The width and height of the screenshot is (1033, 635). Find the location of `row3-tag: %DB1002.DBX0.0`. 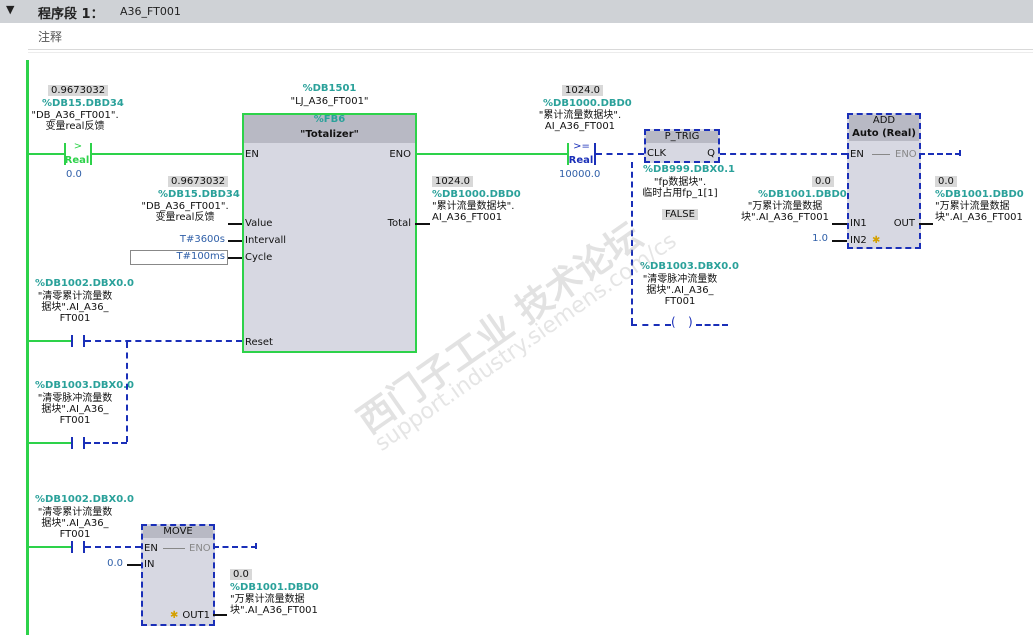

row3-tag: %DB1002.DBX0.0 is located at coordinates (84, 499).